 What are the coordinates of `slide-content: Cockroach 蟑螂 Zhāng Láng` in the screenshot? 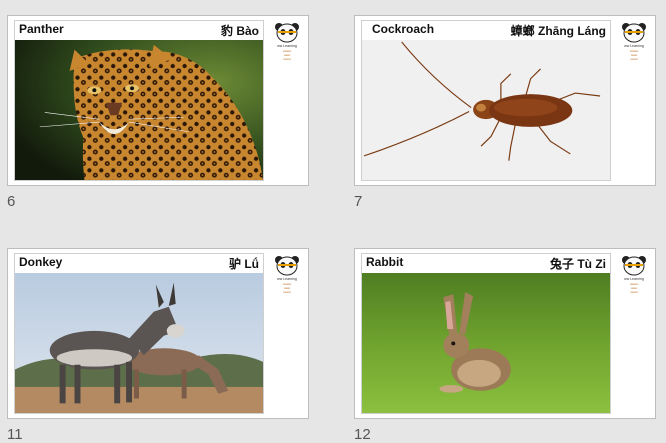 It's located at (486, 100).